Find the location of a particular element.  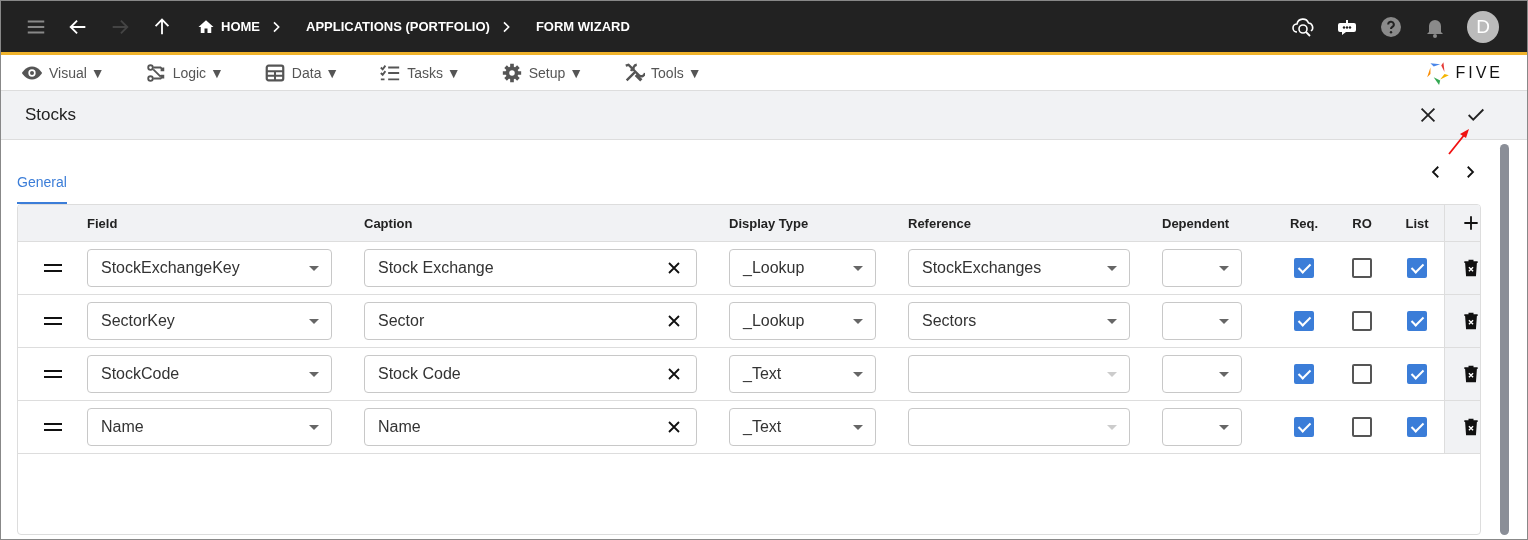

logic-icon is located at coordinates (155, 72).